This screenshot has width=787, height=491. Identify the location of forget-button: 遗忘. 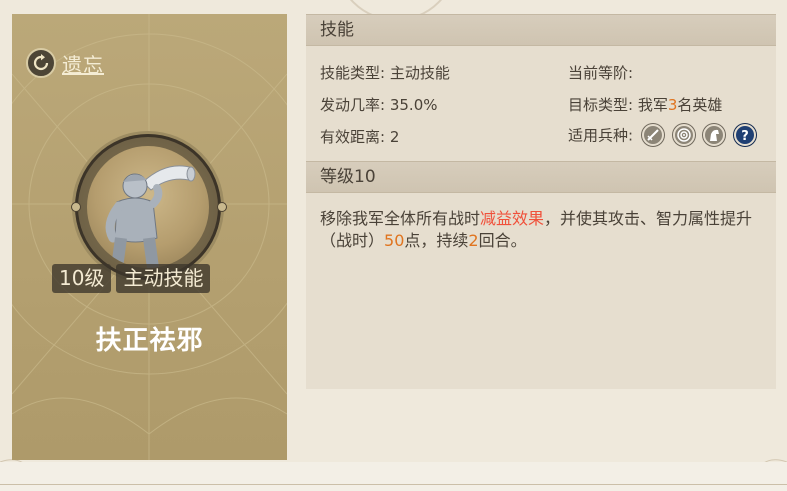
(65, 63).